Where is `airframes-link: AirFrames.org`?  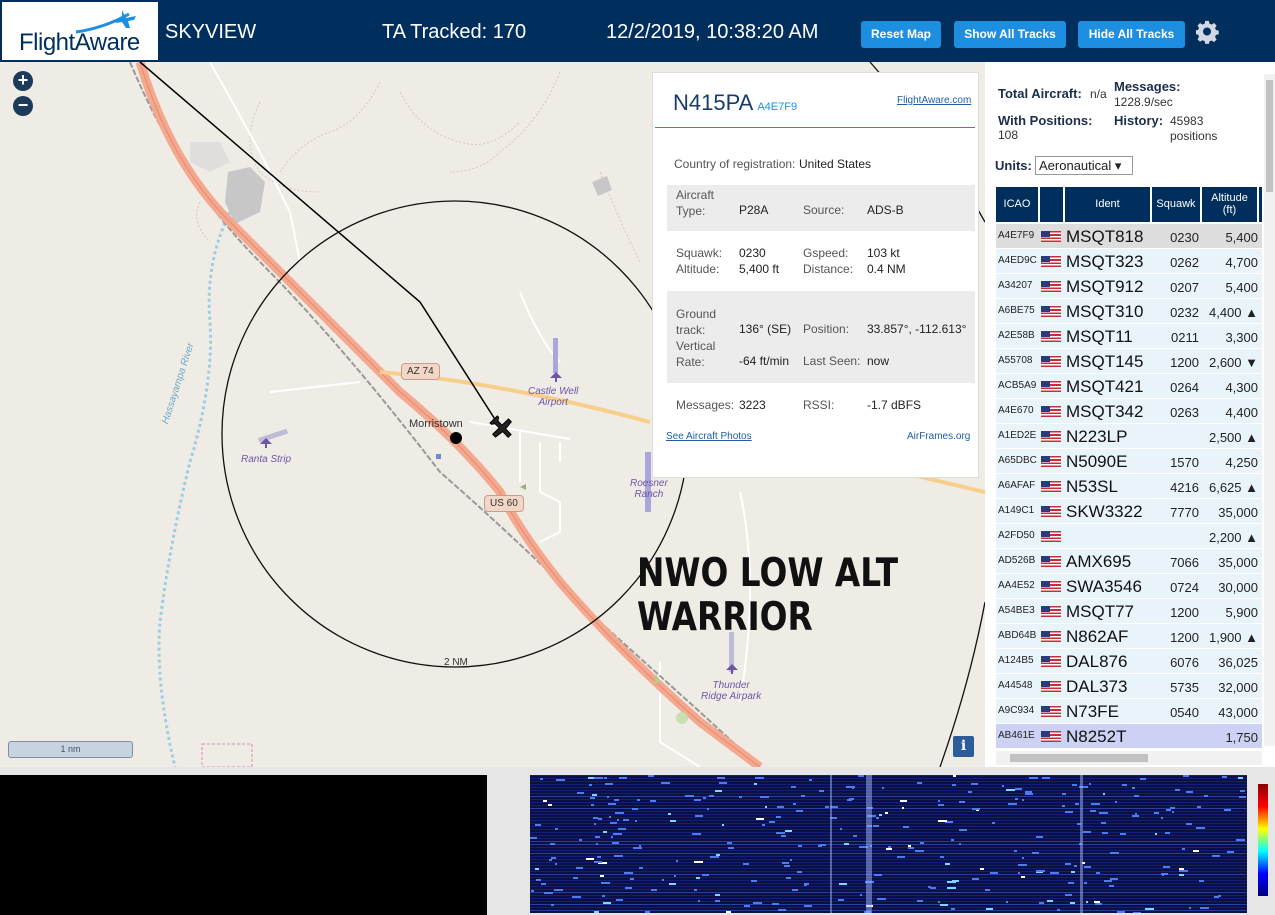
airframes-link: AirFrames.org is located at coordinates (938, 436).